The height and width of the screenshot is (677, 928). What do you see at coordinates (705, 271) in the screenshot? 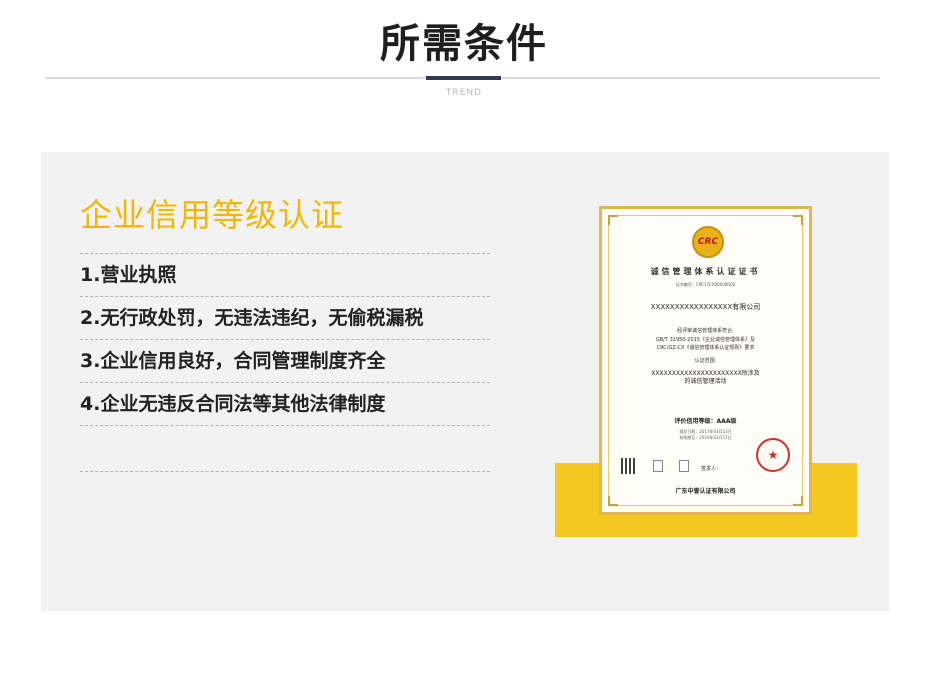
I see `certificate-title: 诚信管理体系认证证书` at bounding box center [705, 271].